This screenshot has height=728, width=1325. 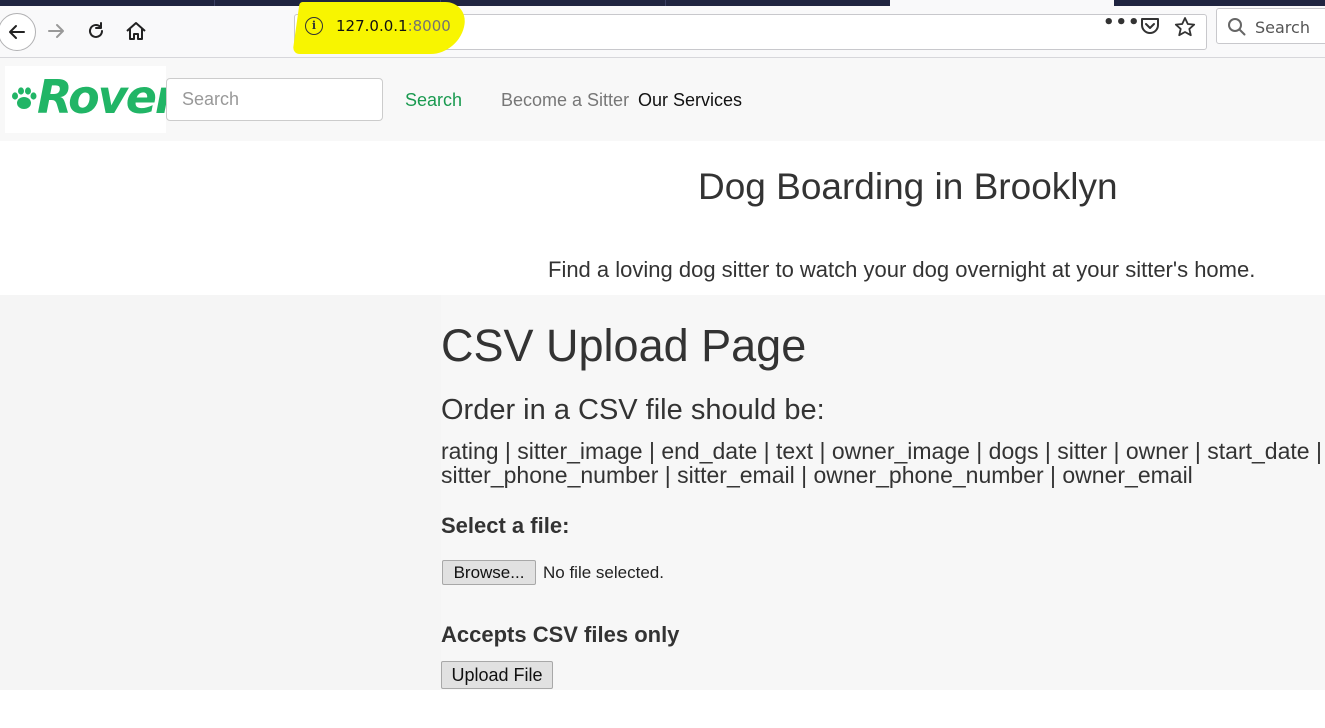 I want to click on page-actions-icon: •••, so click(x=1122, y=22).